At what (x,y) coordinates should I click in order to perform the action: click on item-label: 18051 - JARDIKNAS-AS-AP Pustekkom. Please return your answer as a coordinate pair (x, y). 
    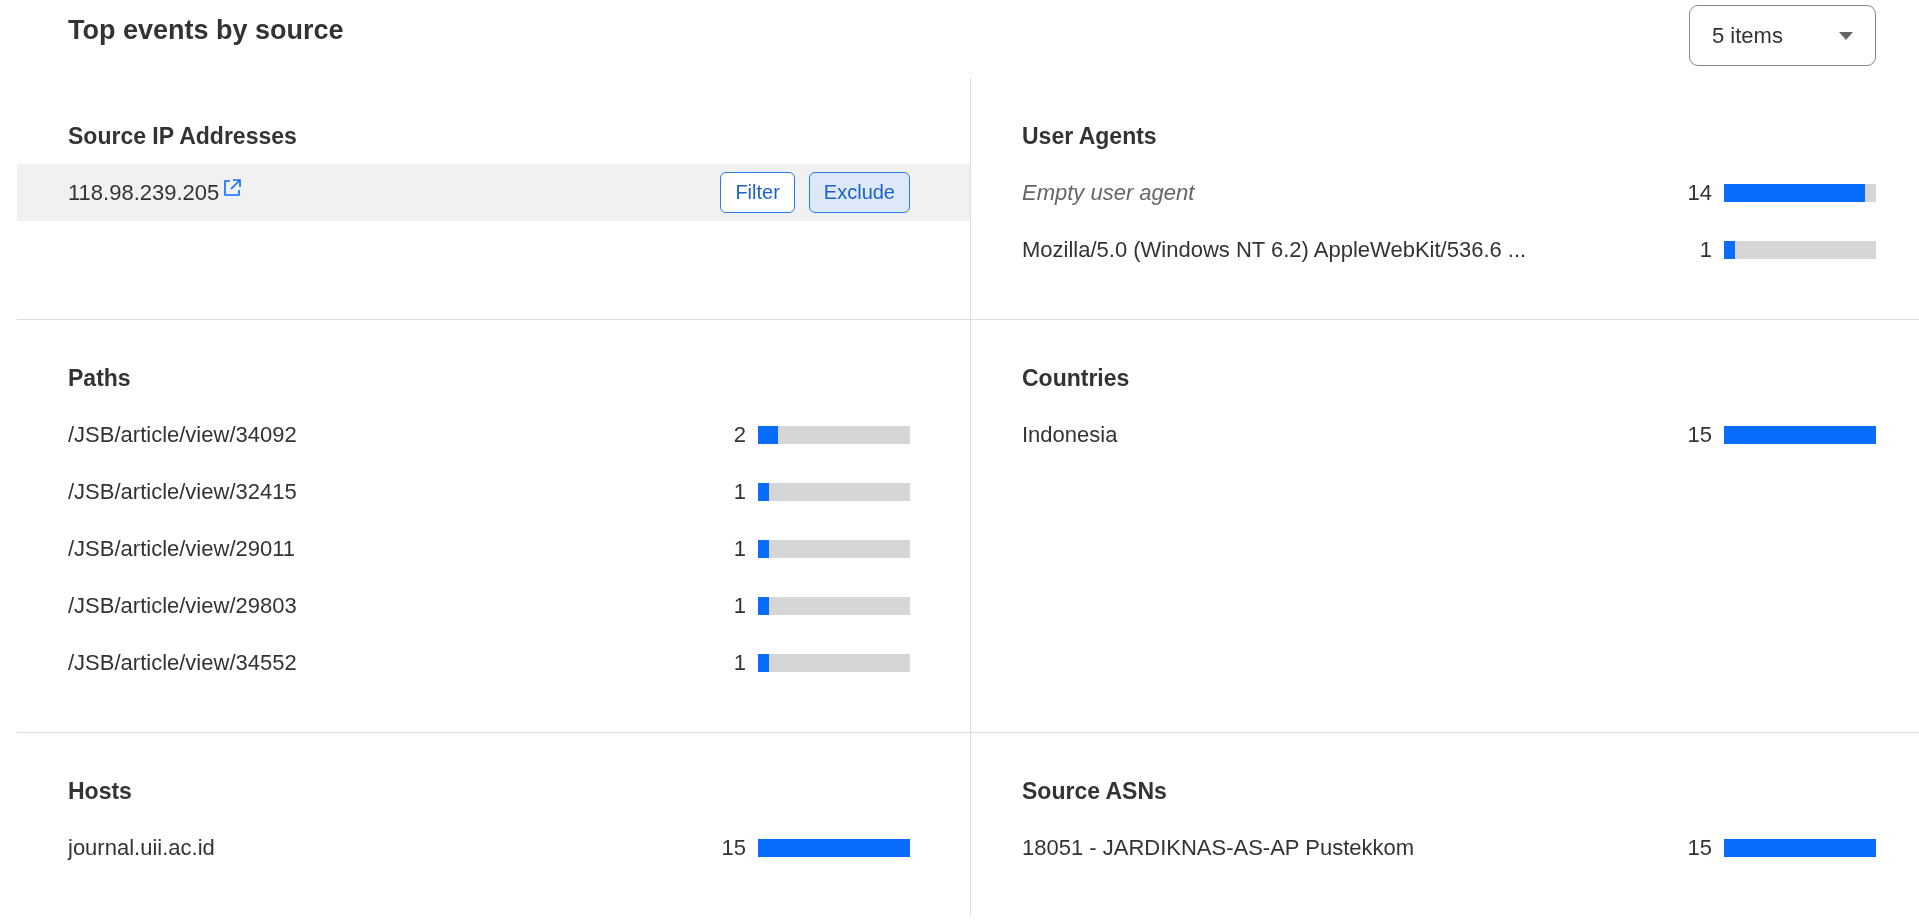
    Looking at the image, I should click on (1219, 847).